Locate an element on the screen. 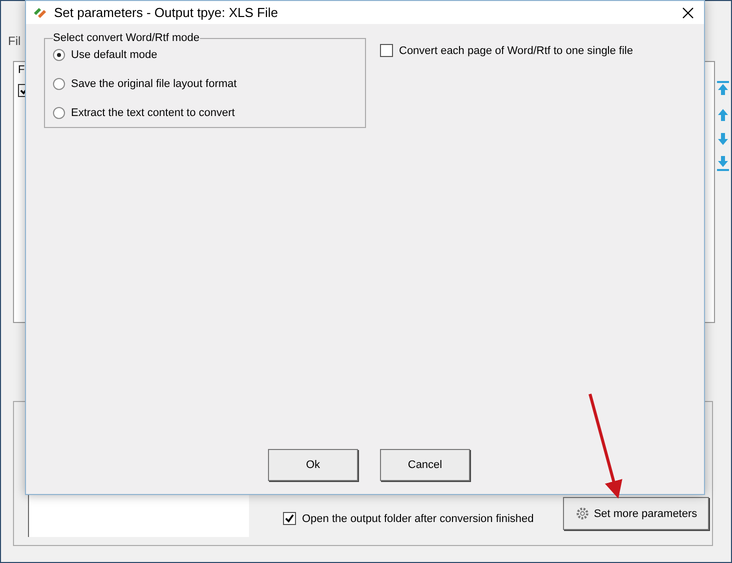 This screenshot has height=563, width=732. file-menu: Fil is located at coordinates (14, 41).